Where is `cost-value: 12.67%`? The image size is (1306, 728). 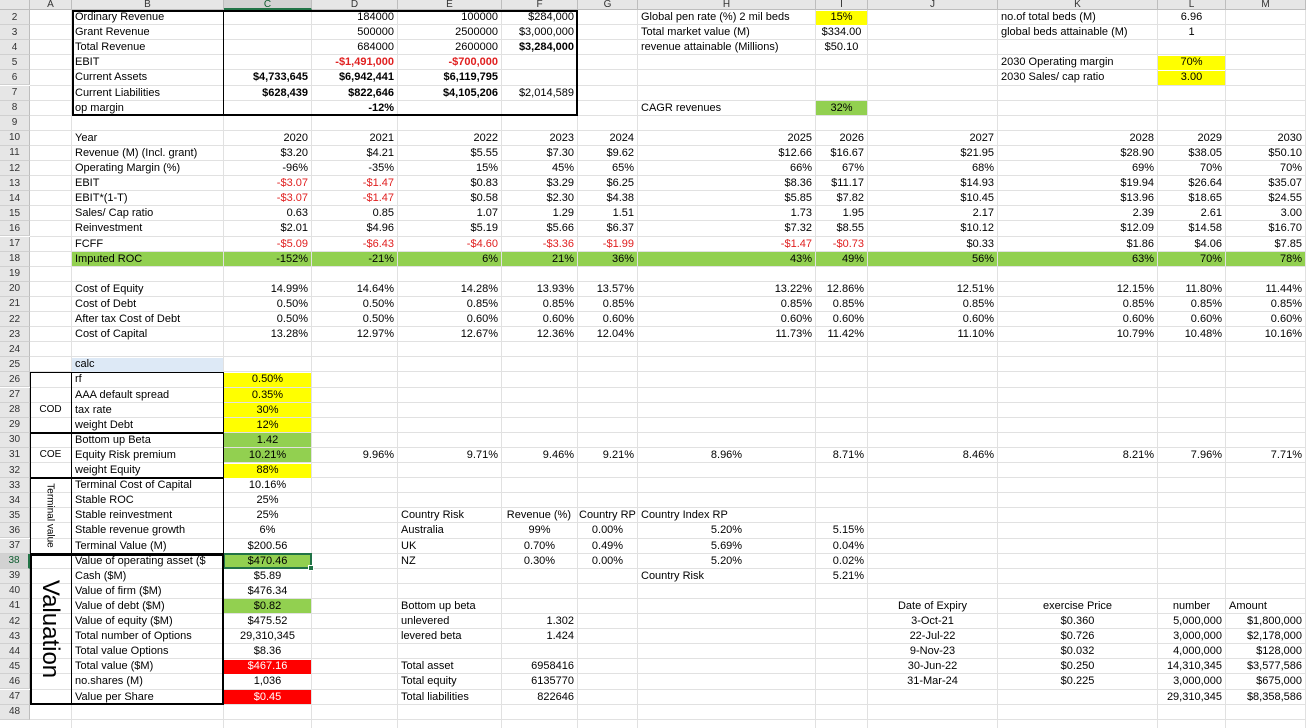
cost-value: 12.67% is located at coordinates (449, 335).